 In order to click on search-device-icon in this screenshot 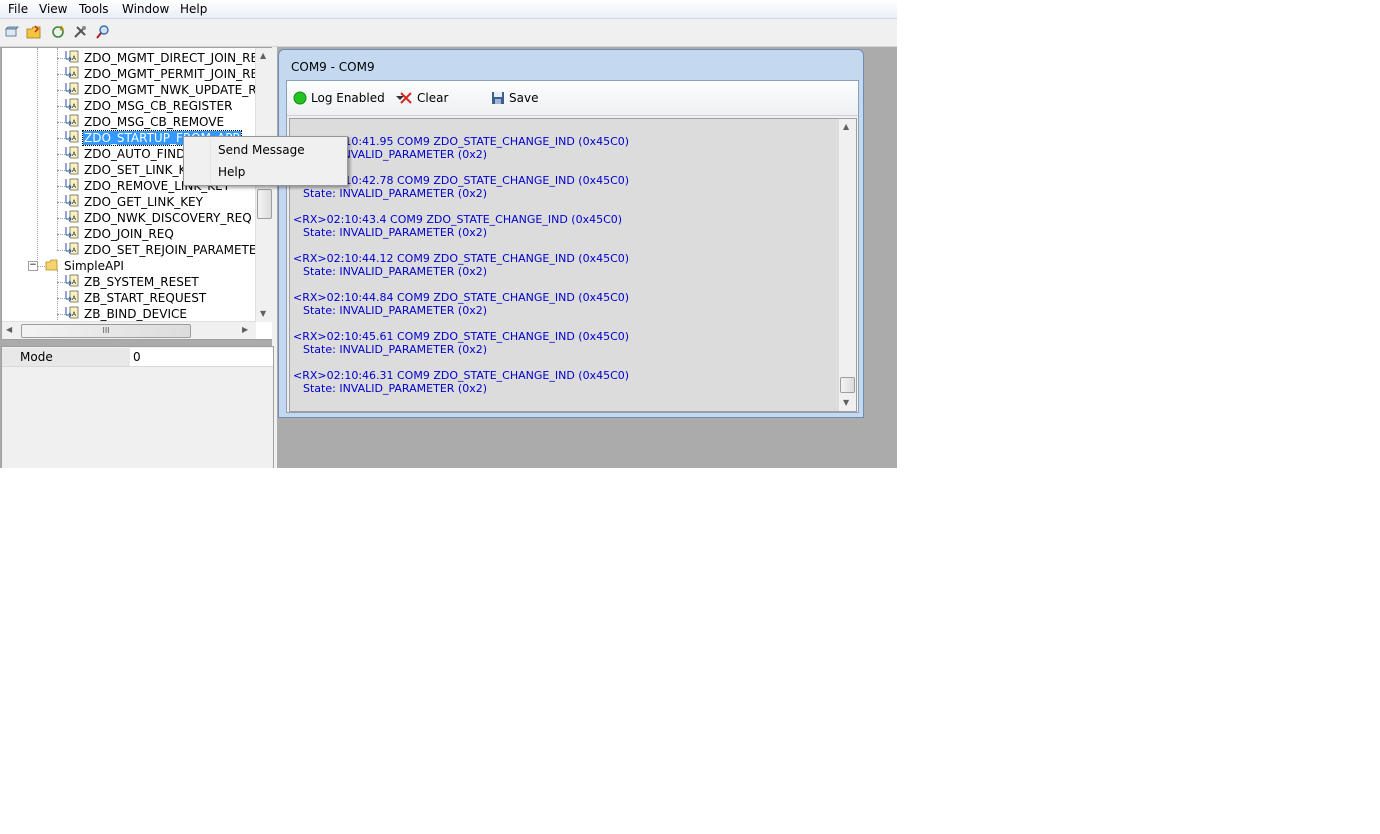, I will do `click(102, 32)`.